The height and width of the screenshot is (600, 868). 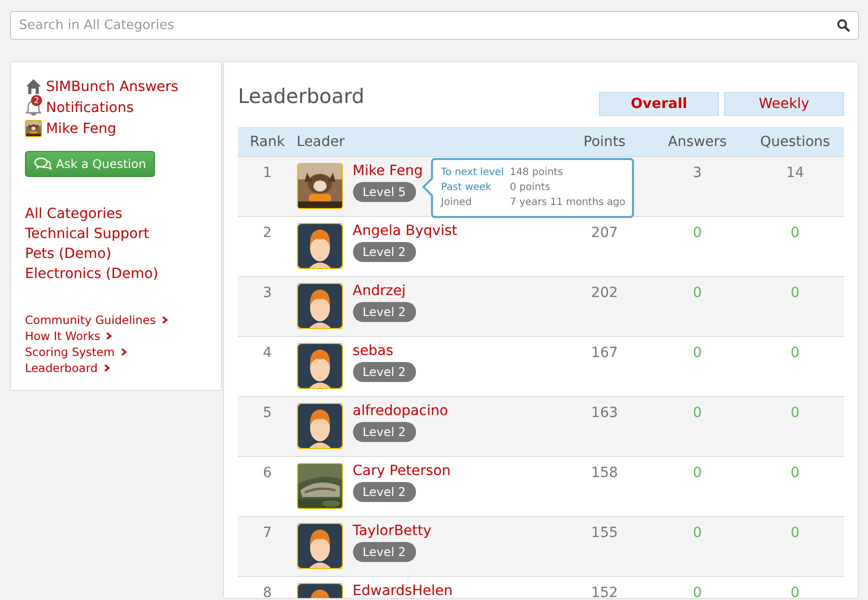 What do you see at coordinates (843, 25) in the screenshot?
I see `search-icon` at bounding box center [843, 25].